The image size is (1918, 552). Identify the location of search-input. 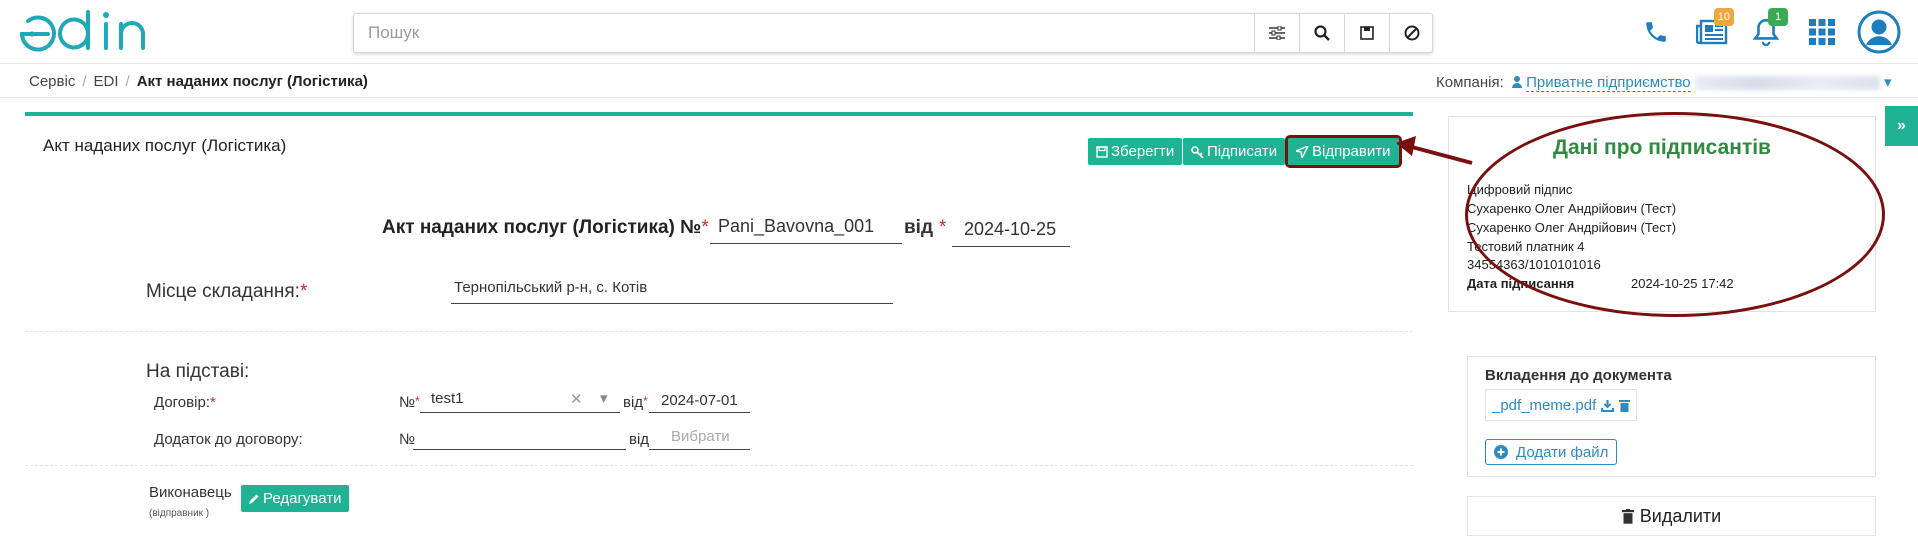
(804, 33).